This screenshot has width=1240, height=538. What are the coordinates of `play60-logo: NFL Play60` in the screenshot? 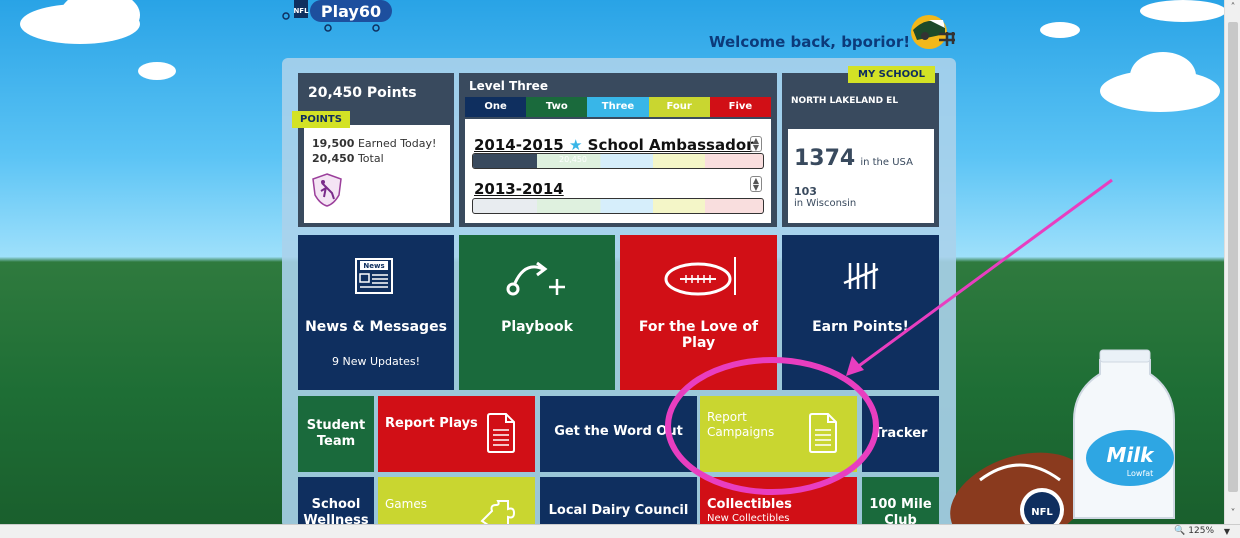 It's located at (339, 16).